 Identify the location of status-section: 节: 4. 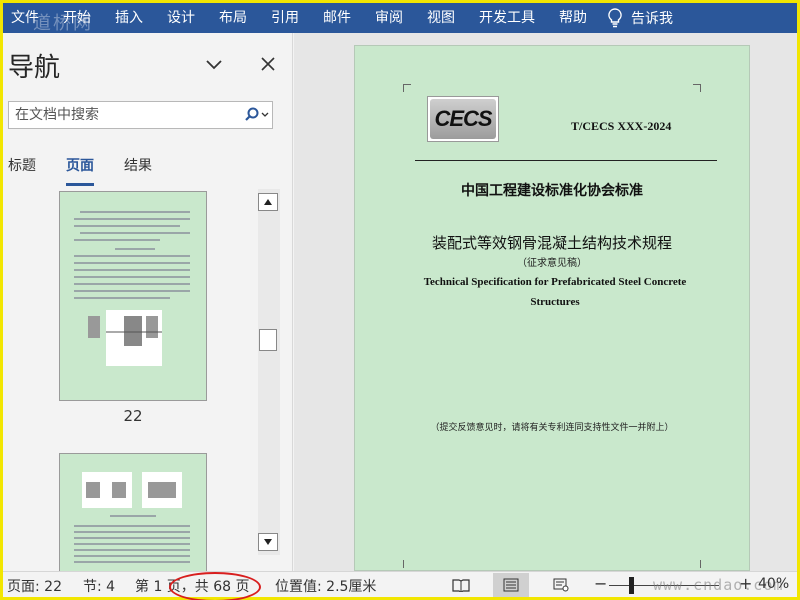
(99, 586).